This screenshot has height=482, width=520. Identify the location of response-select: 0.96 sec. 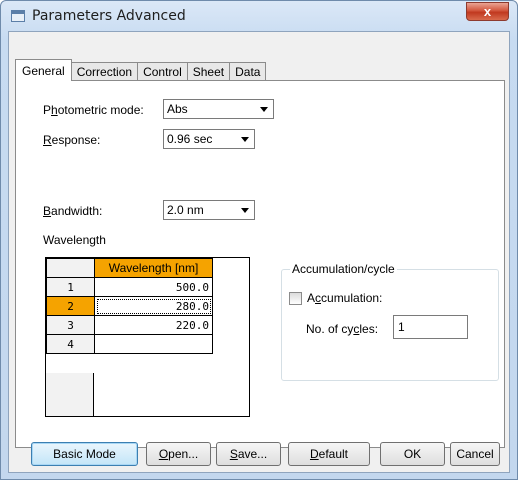
(209, 139).